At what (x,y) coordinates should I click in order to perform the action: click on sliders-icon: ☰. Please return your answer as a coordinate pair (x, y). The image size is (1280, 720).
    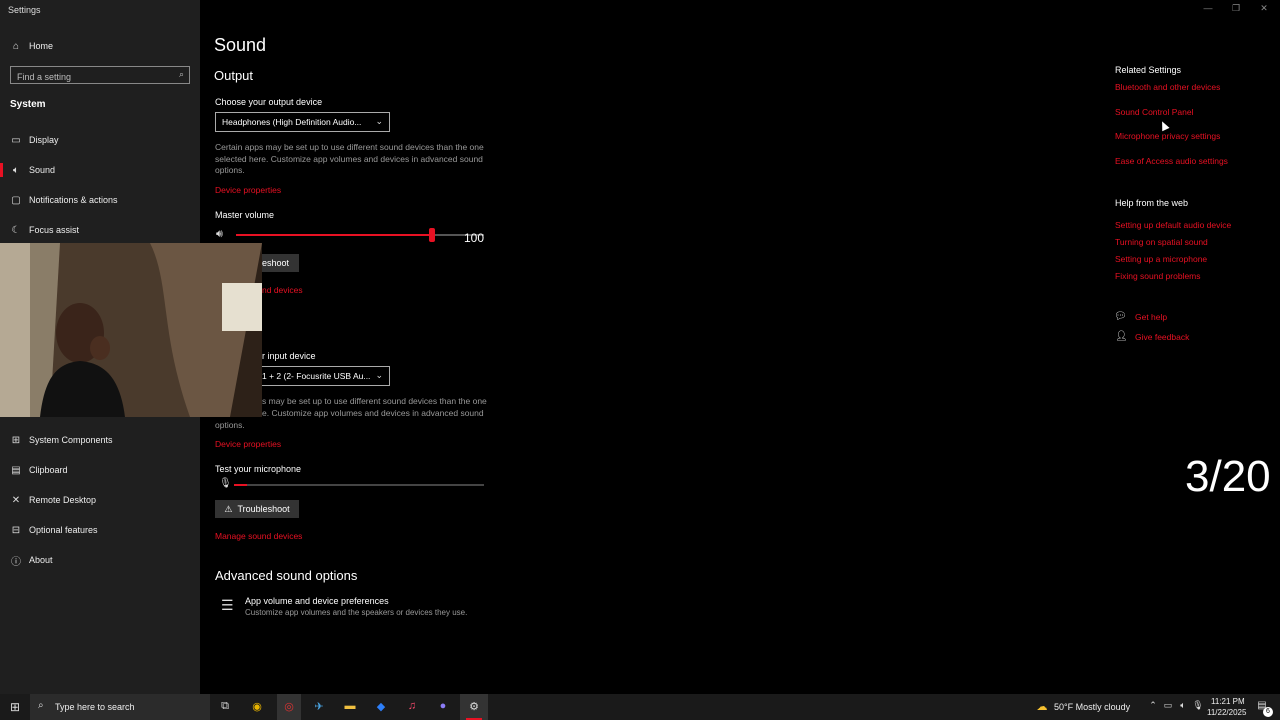
    Looking at the image, I should click on (227, 605).